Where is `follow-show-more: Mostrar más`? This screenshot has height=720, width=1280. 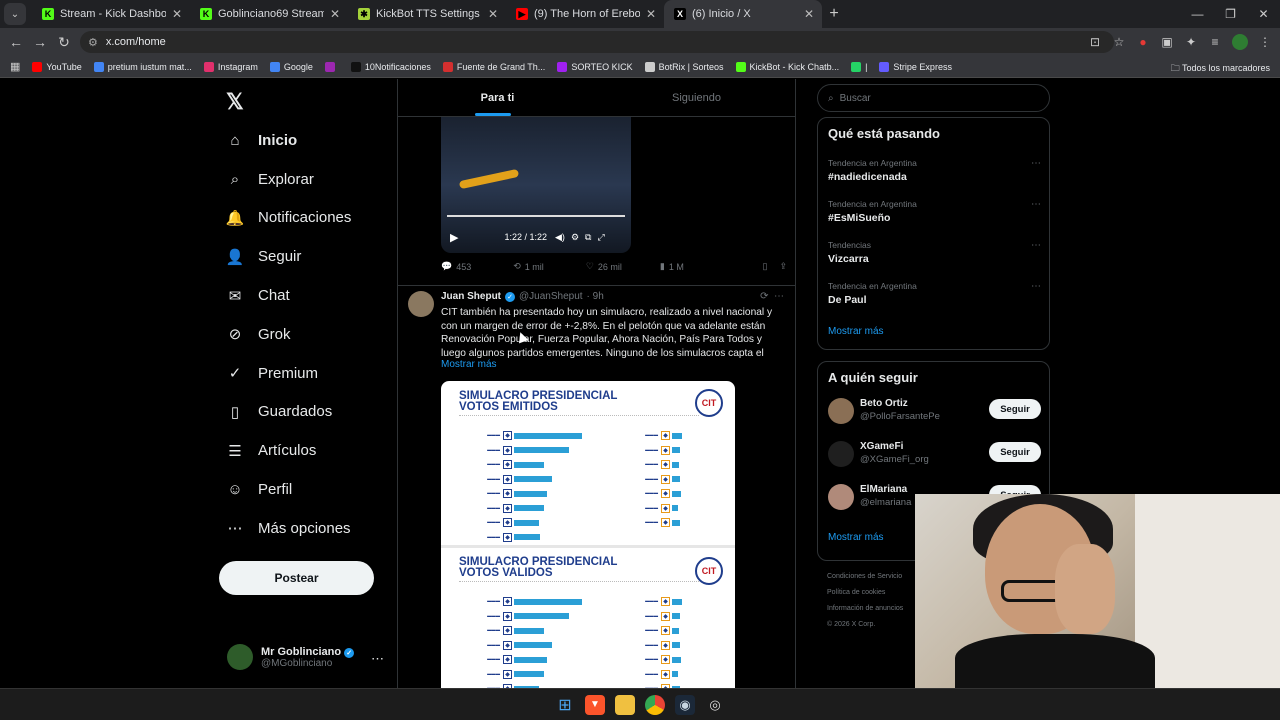
follow-show-more: Mostrar más is located at coordinates (856, 537).